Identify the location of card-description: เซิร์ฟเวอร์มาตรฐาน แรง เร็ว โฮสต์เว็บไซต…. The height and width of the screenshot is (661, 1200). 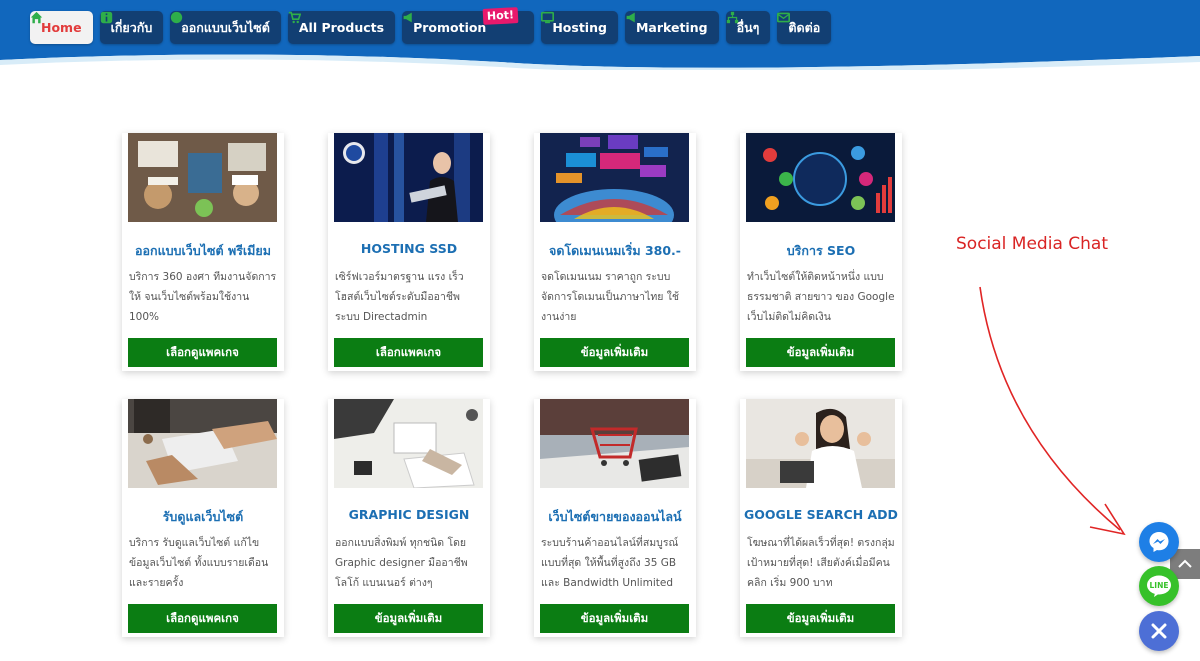
(399, 297).